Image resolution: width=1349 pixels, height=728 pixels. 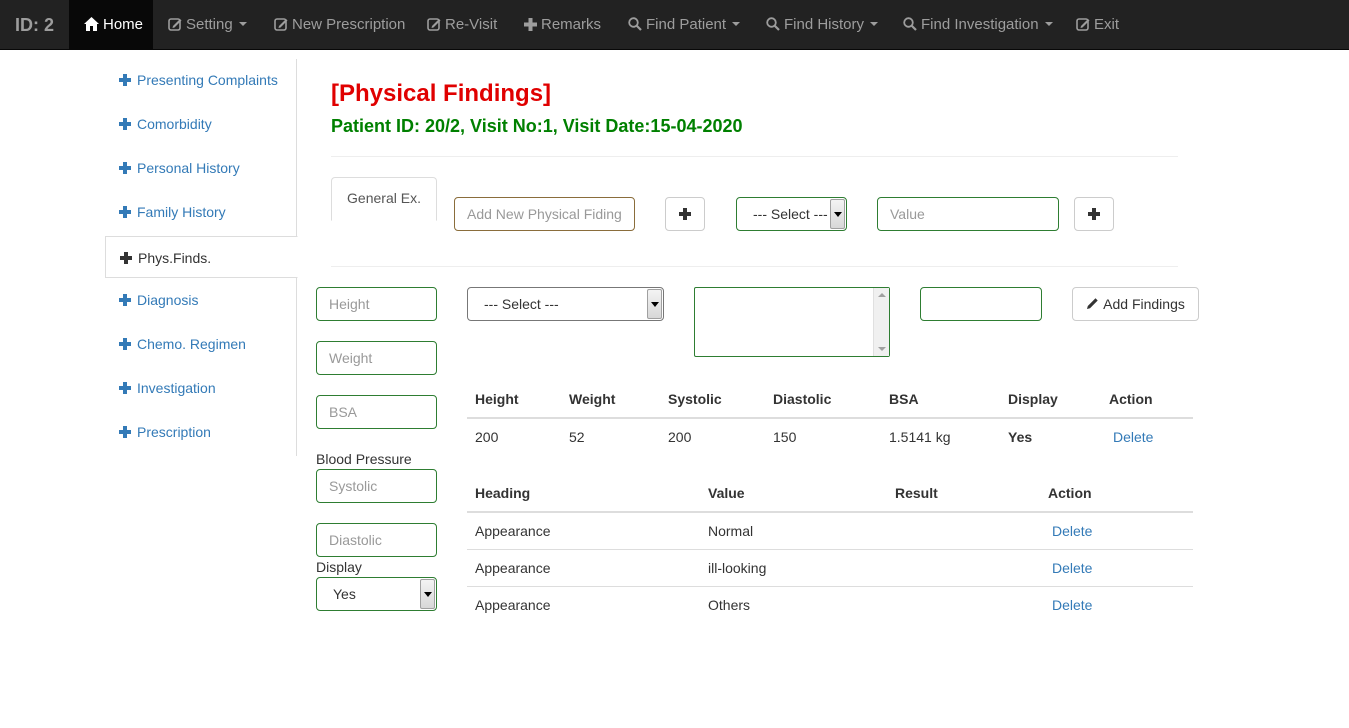 What do you see at coordinates (1133, 437) in the screenshot?
I see `delete-vitals-link: Delete` at bounding box center [1133, 437].